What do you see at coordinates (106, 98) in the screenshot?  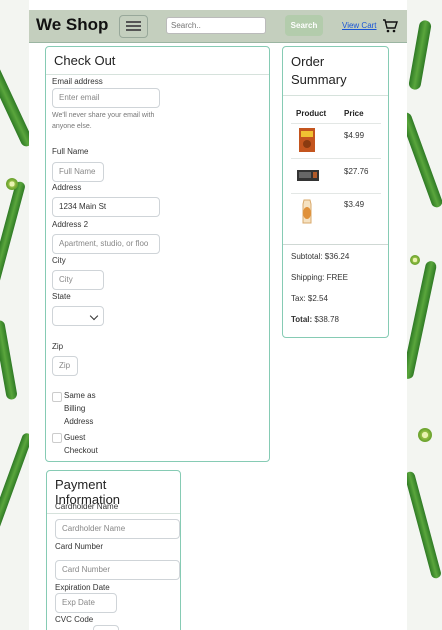 I see `email-field: Enter email` at bounding box center [106, 98].